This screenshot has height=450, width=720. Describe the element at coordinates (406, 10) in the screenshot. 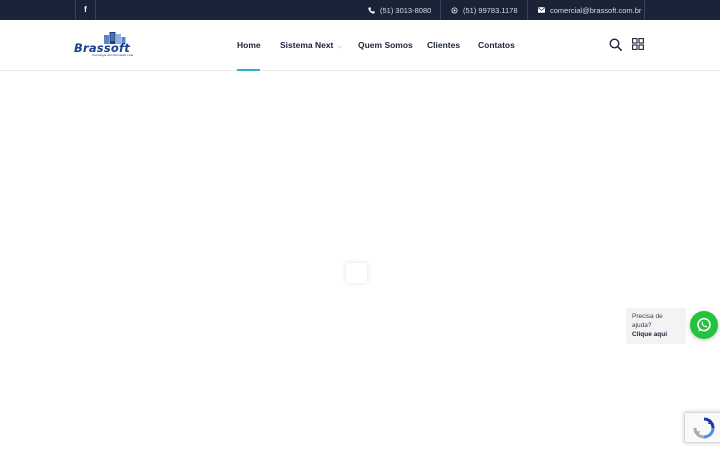

I see `phone-number: (51) 3013-8080` at that location.